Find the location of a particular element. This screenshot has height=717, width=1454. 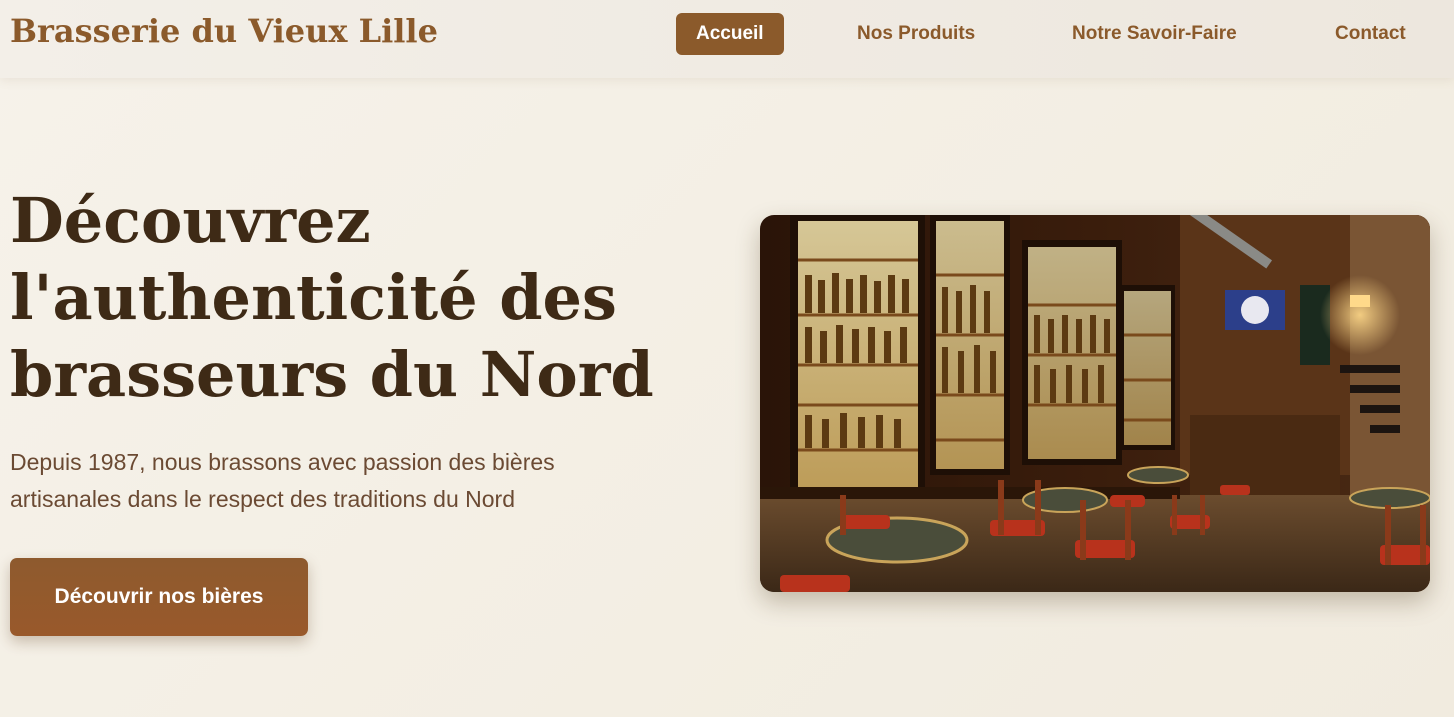

nav-item-savoir-faire: Notre Savoir-Faire is located at coordinates (1154, 34).